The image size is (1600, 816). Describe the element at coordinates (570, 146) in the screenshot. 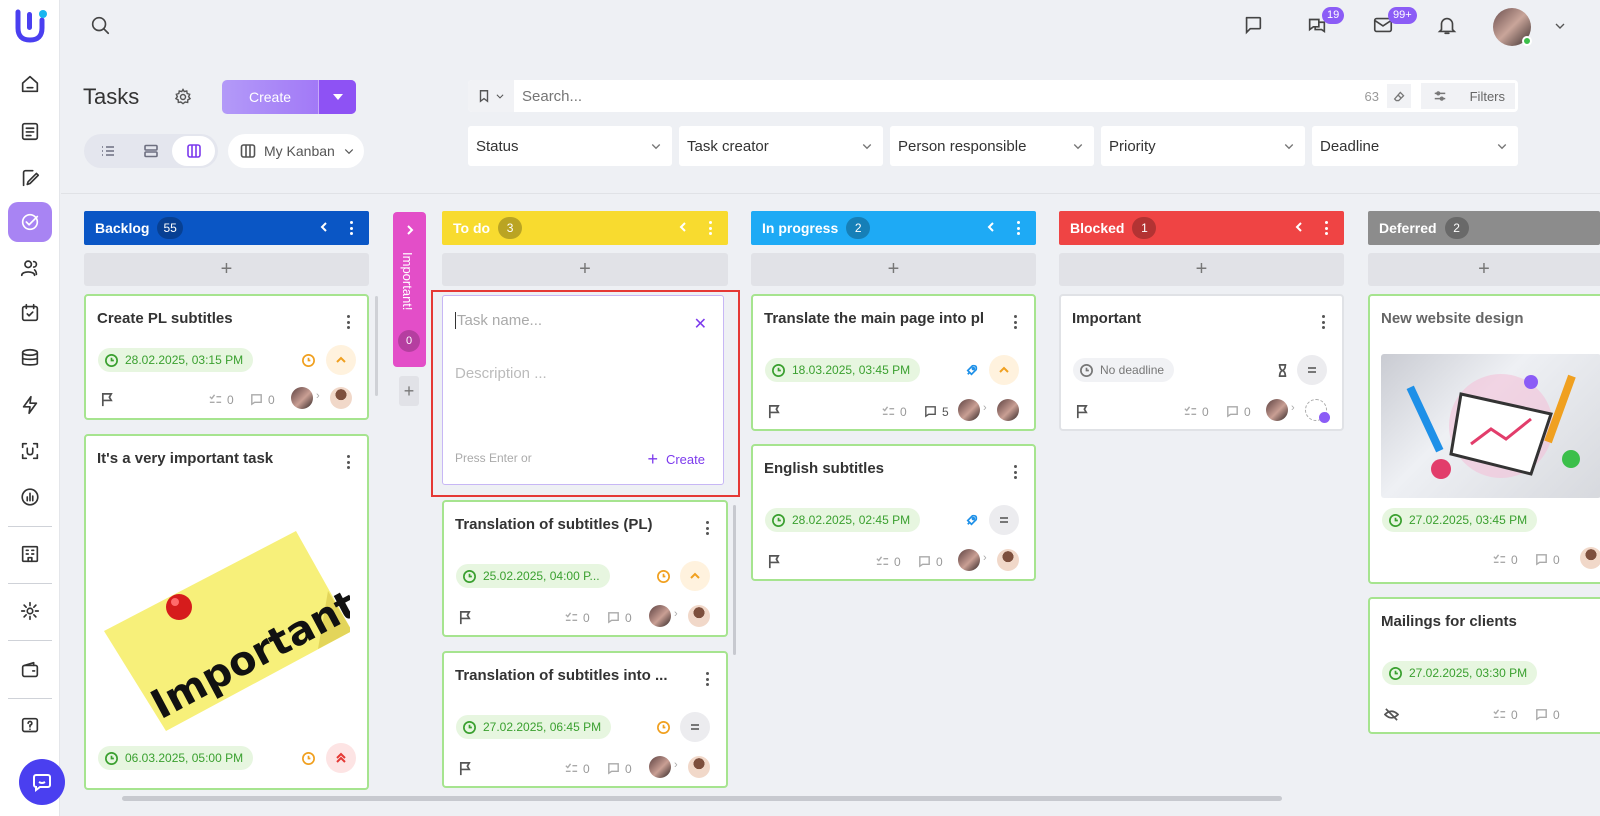

I see `status-filter: Status` at that location.